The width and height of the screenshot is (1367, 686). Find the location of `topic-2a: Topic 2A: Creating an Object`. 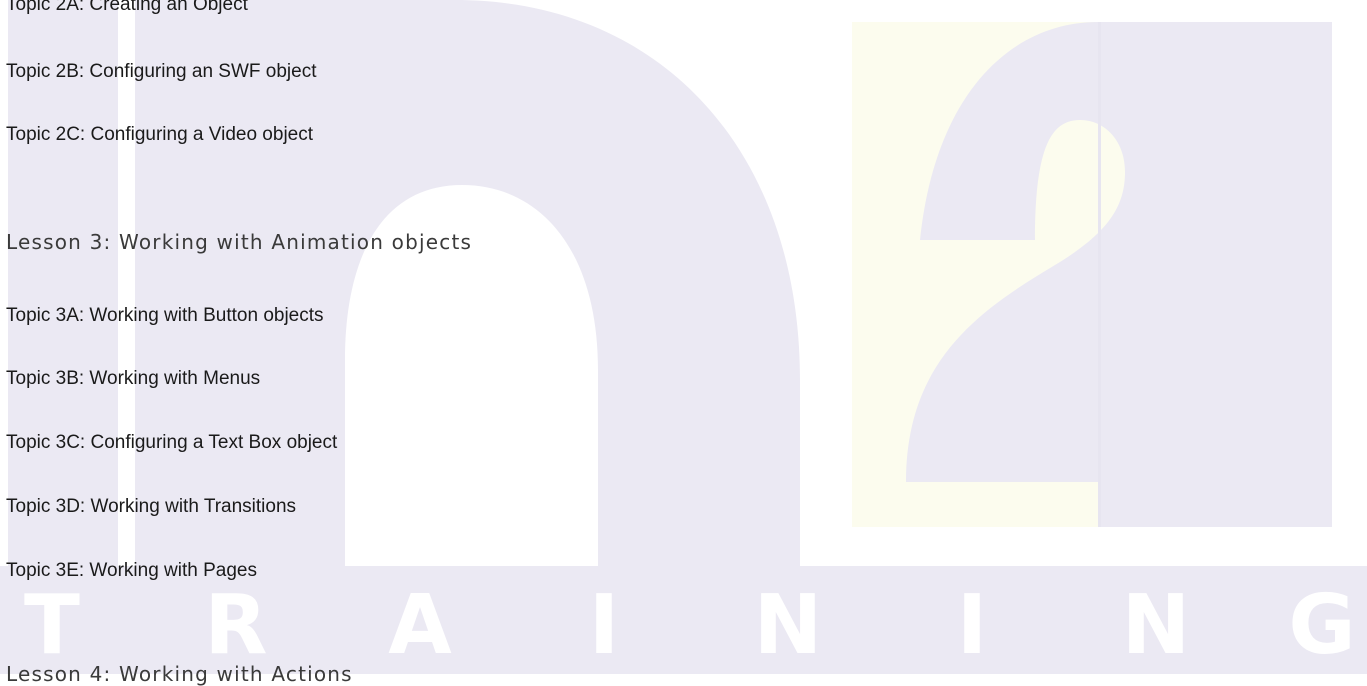

topic-2a: Topic 2A: Creating an Object is located at coordinates (127, 7).